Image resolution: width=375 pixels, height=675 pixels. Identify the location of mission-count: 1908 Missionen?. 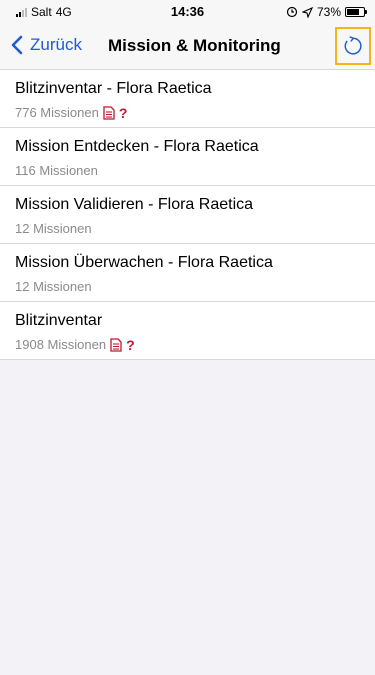
(75, 344).